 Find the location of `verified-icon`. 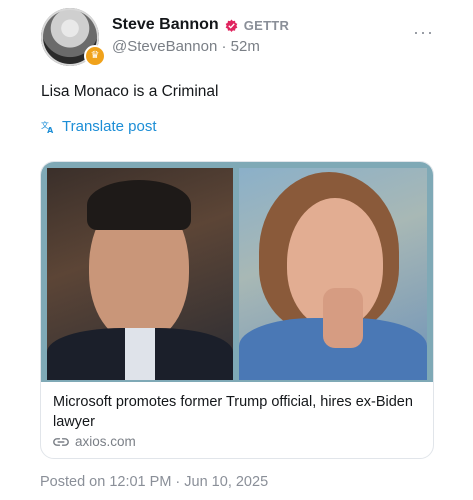

verified-icon is located at coordinates (231, 25).